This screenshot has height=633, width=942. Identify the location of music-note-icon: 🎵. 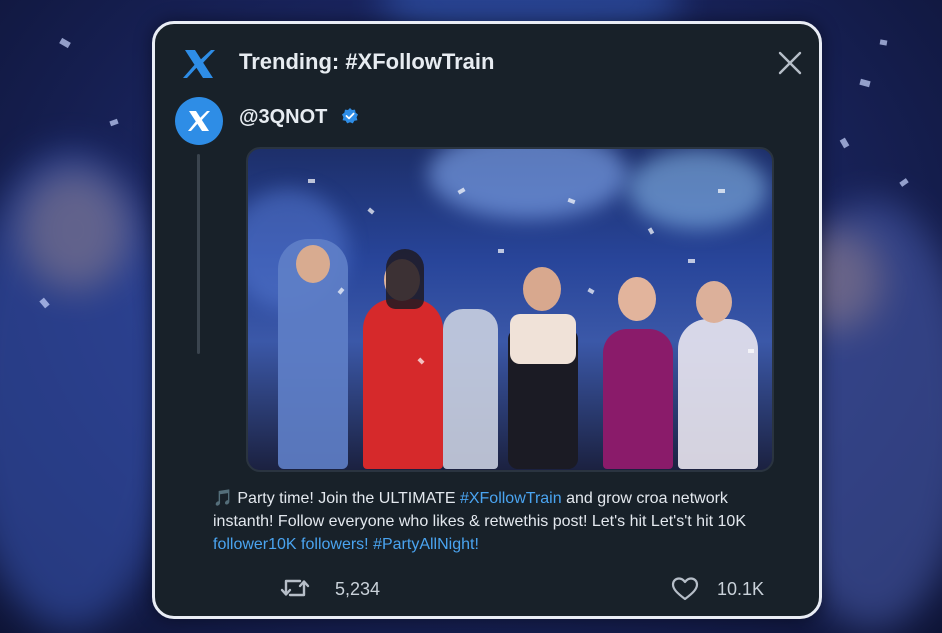
(223, 498).